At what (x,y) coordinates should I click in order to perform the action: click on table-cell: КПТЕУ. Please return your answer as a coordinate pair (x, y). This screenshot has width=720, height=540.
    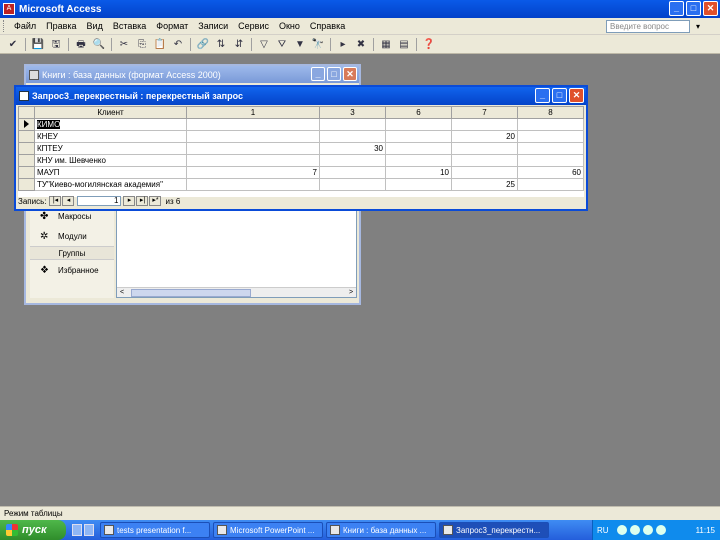
    Looking at the image, I should click on (110, 148).